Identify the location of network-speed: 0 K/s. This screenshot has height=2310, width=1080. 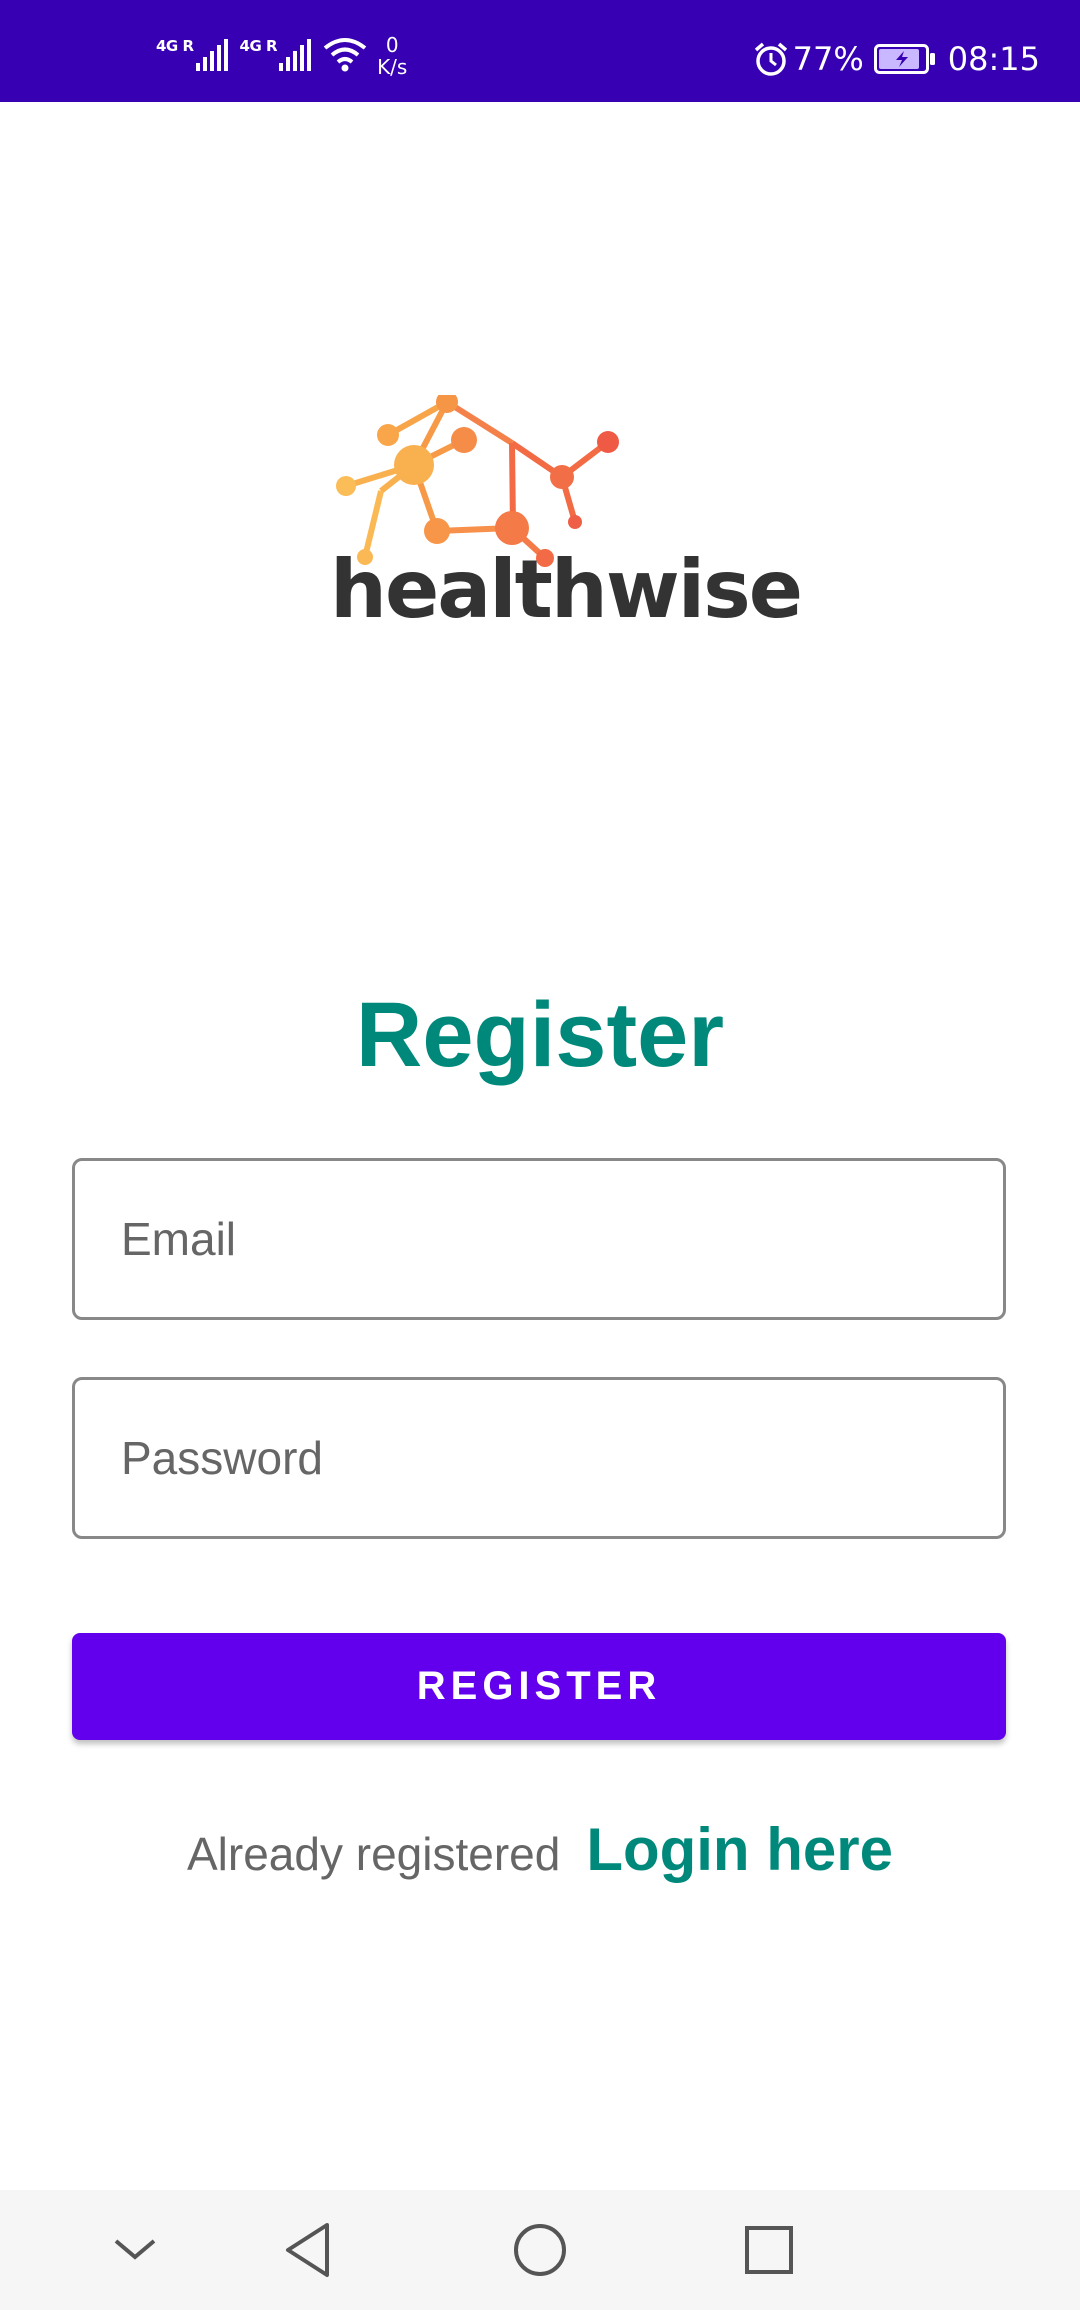
(392, 56).